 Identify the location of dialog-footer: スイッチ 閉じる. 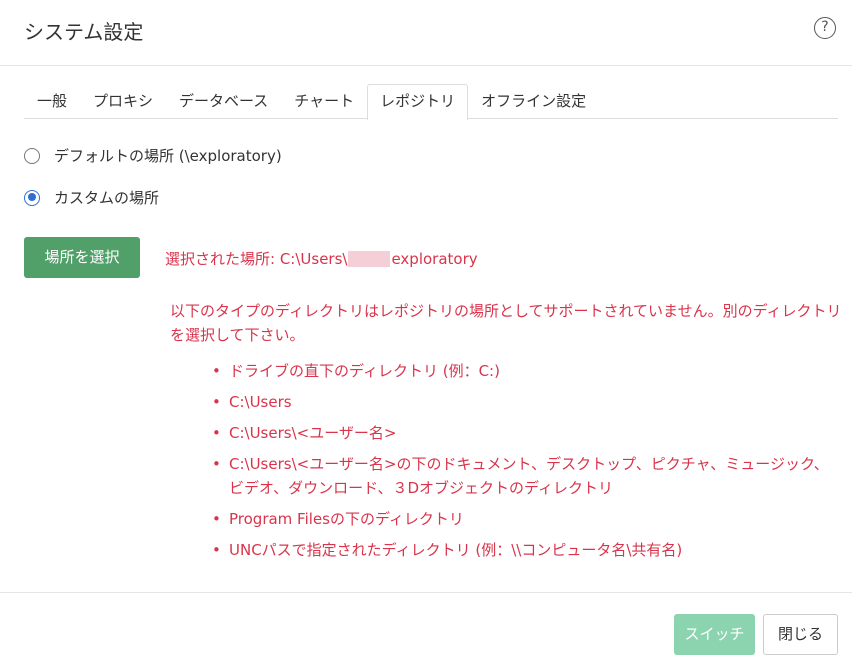
(426, 629).